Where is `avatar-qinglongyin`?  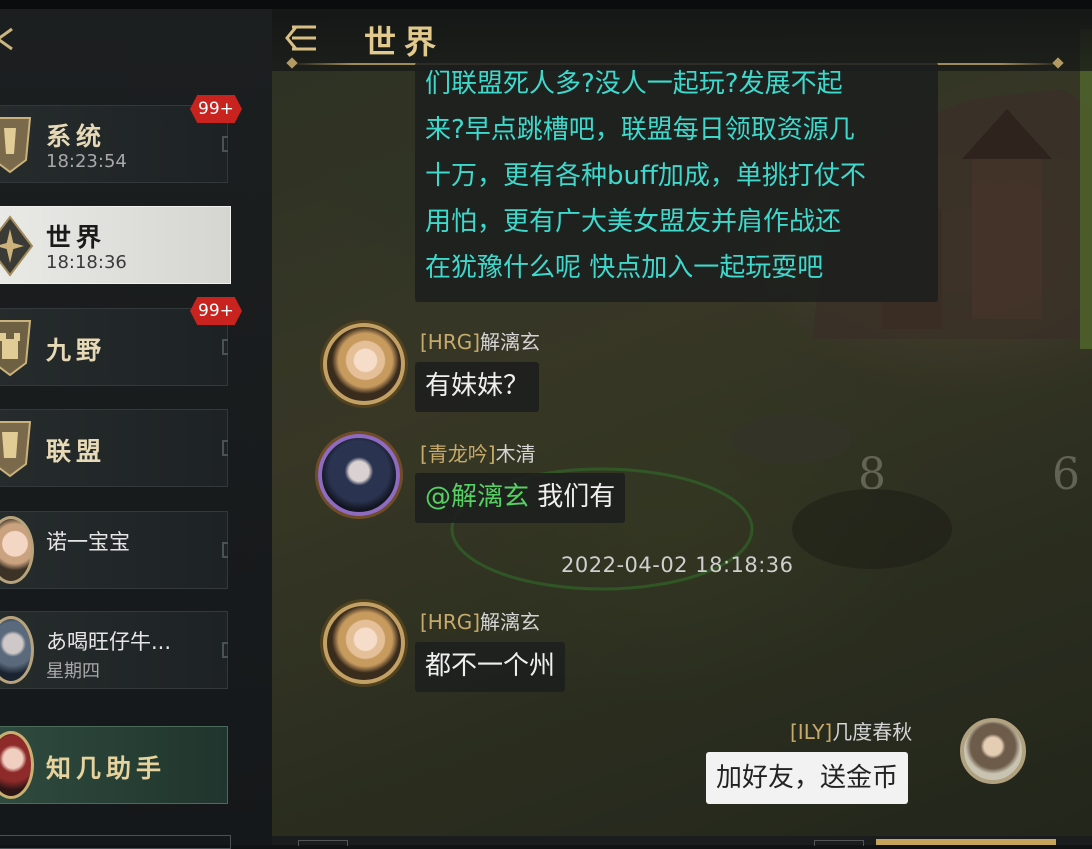
avatar-qinglongyin is located at coordinates (359, 475).